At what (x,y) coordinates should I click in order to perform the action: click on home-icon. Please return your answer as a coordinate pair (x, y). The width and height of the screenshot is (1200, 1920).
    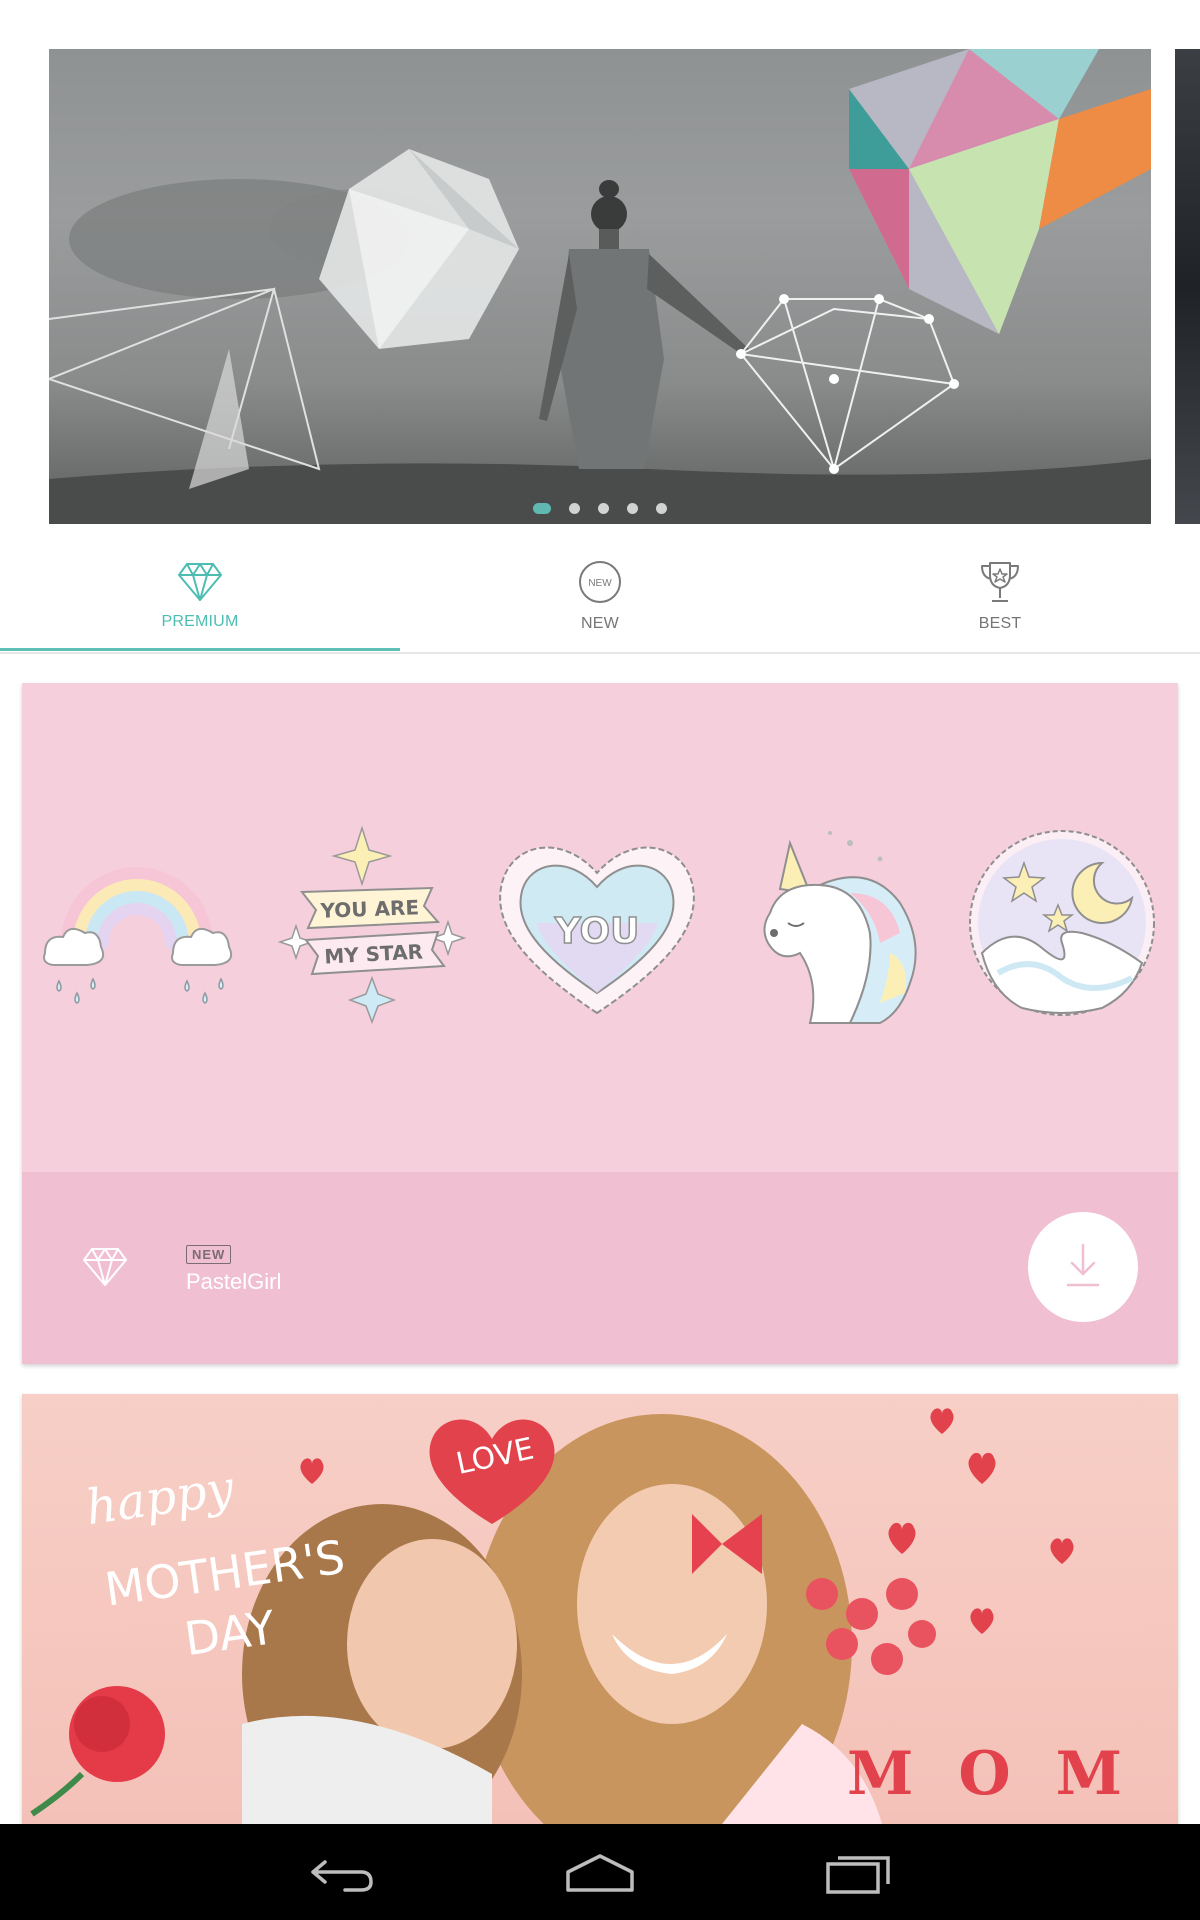
    Looking at the image, I should click on (600, 1874).